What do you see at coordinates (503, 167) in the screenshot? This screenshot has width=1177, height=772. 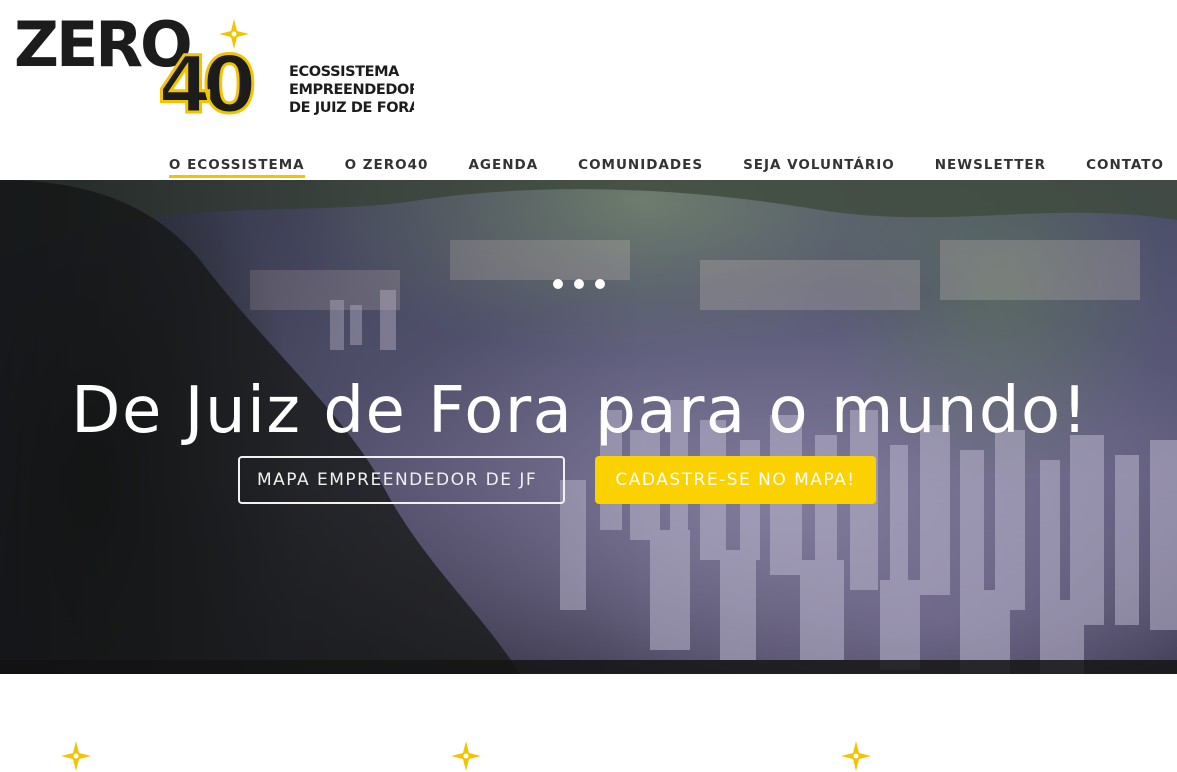 I see `nav-item-agenda: AGENDA` at bounding box center [503, 167].